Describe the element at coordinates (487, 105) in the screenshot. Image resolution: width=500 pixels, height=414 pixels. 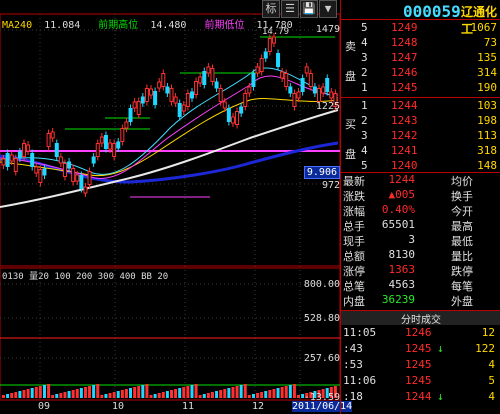
I see `book-volume: 103` at that location.